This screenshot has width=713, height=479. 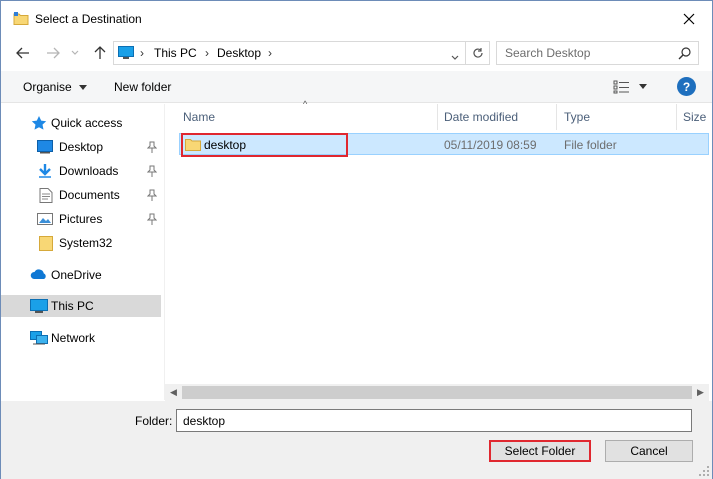 I want to click on column-header-name: Name, so click(x=199, y=117).